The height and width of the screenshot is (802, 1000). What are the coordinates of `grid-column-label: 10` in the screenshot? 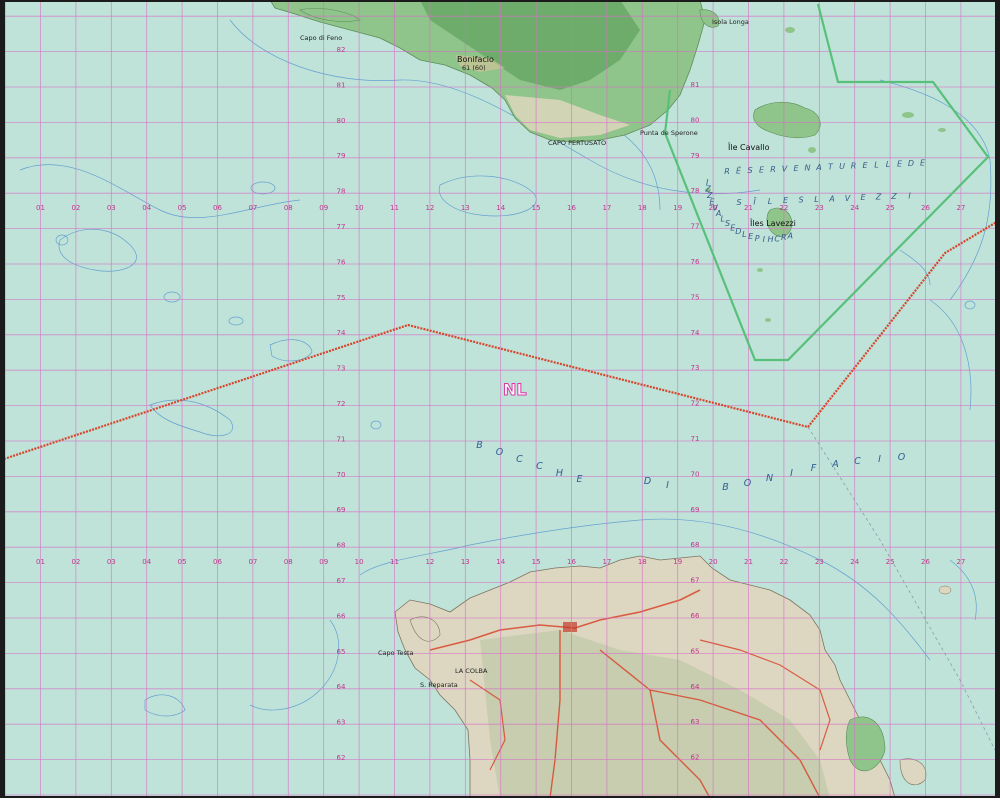 It's located at (359, 562).